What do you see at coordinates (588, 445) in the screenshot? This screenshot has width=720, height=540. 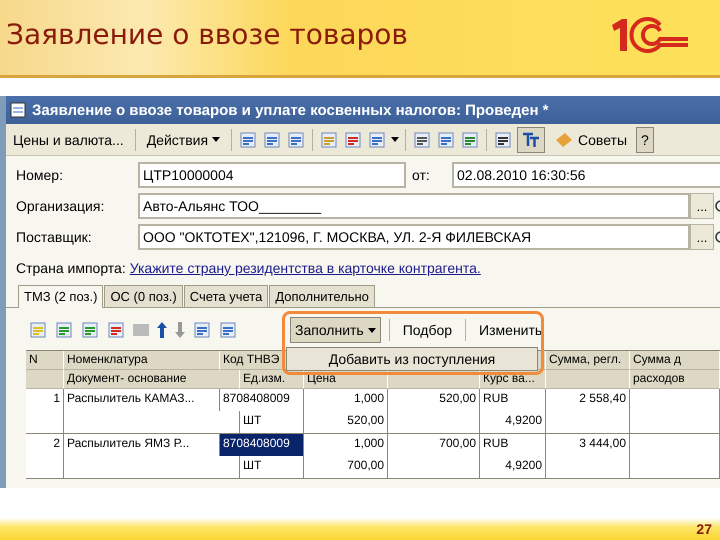 I see `table-cell: 3 444,00` at bounding box center [588, 445].